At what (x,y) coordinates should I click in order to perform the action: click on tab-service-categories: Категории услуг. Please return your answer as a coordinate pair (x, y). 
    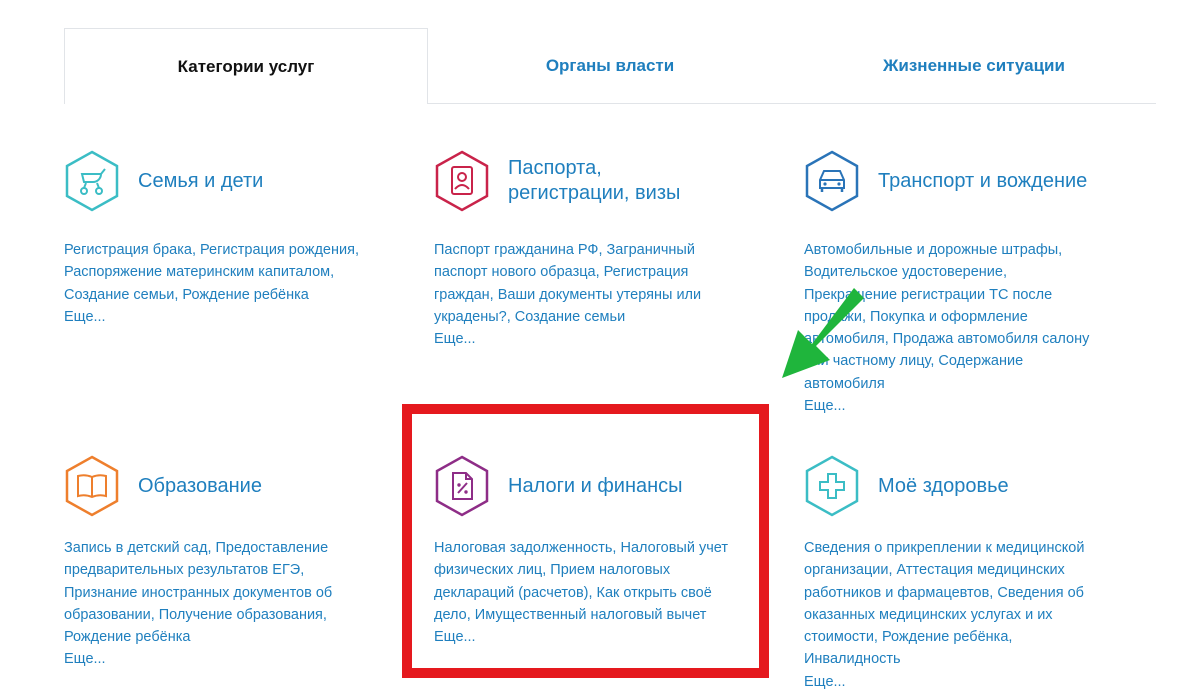
    Looking at the image, I should click on (246, 66).